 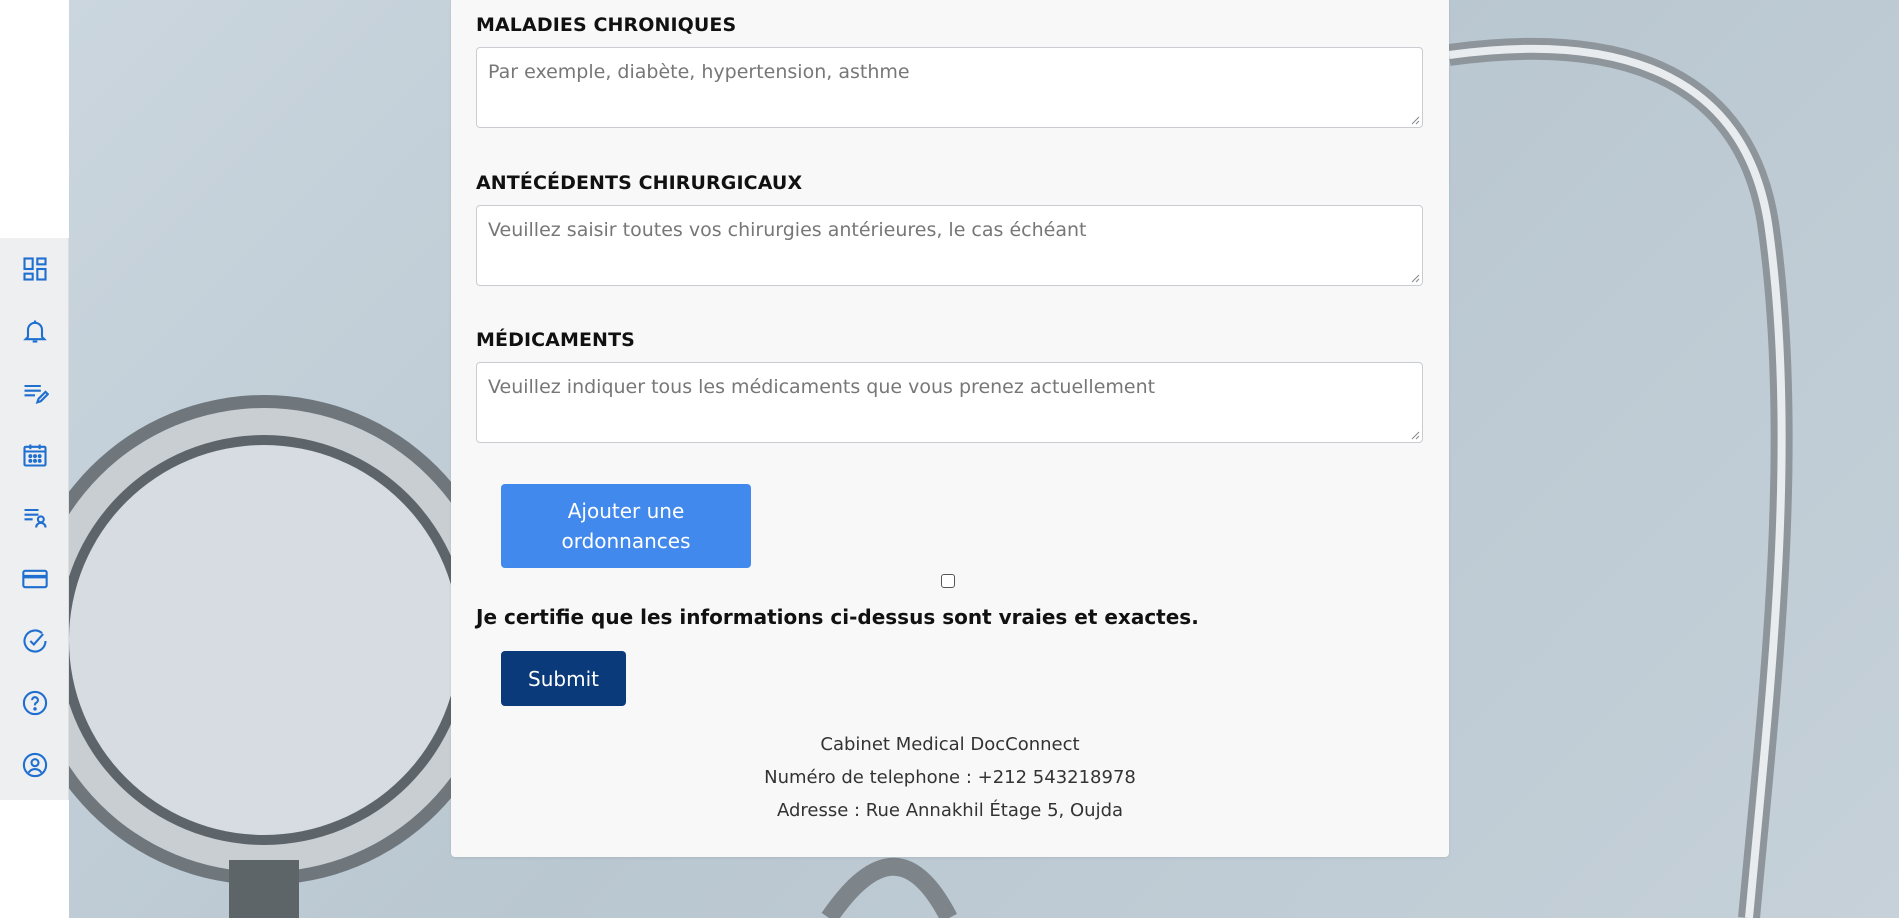 What do you see at coordinates (948, 581) in the screenshot?
I see `certify-checkbox` at bounding box center [948, 581].